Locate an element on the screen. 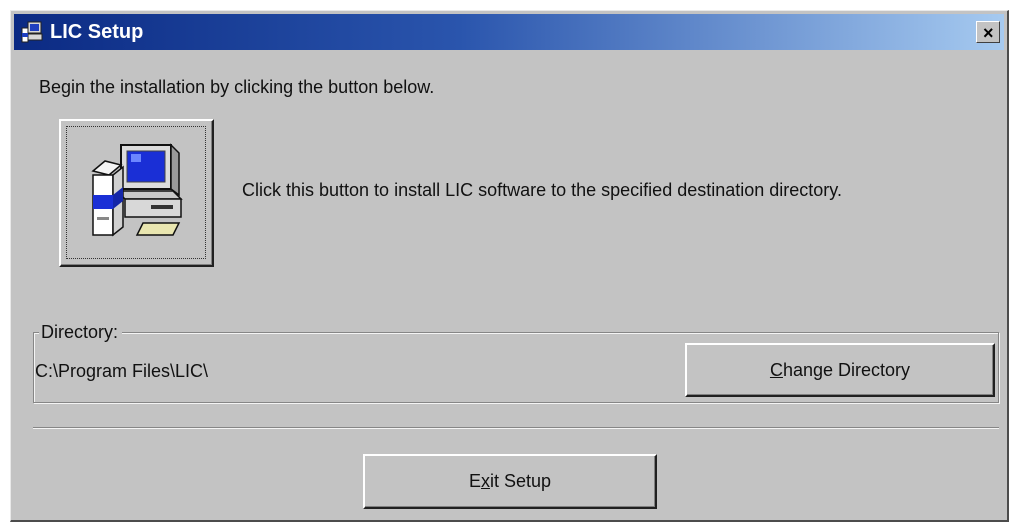 This screenshot has width=1013, height=525. exit-setup-button: Exit Setup is located at coordinates (510, 481).